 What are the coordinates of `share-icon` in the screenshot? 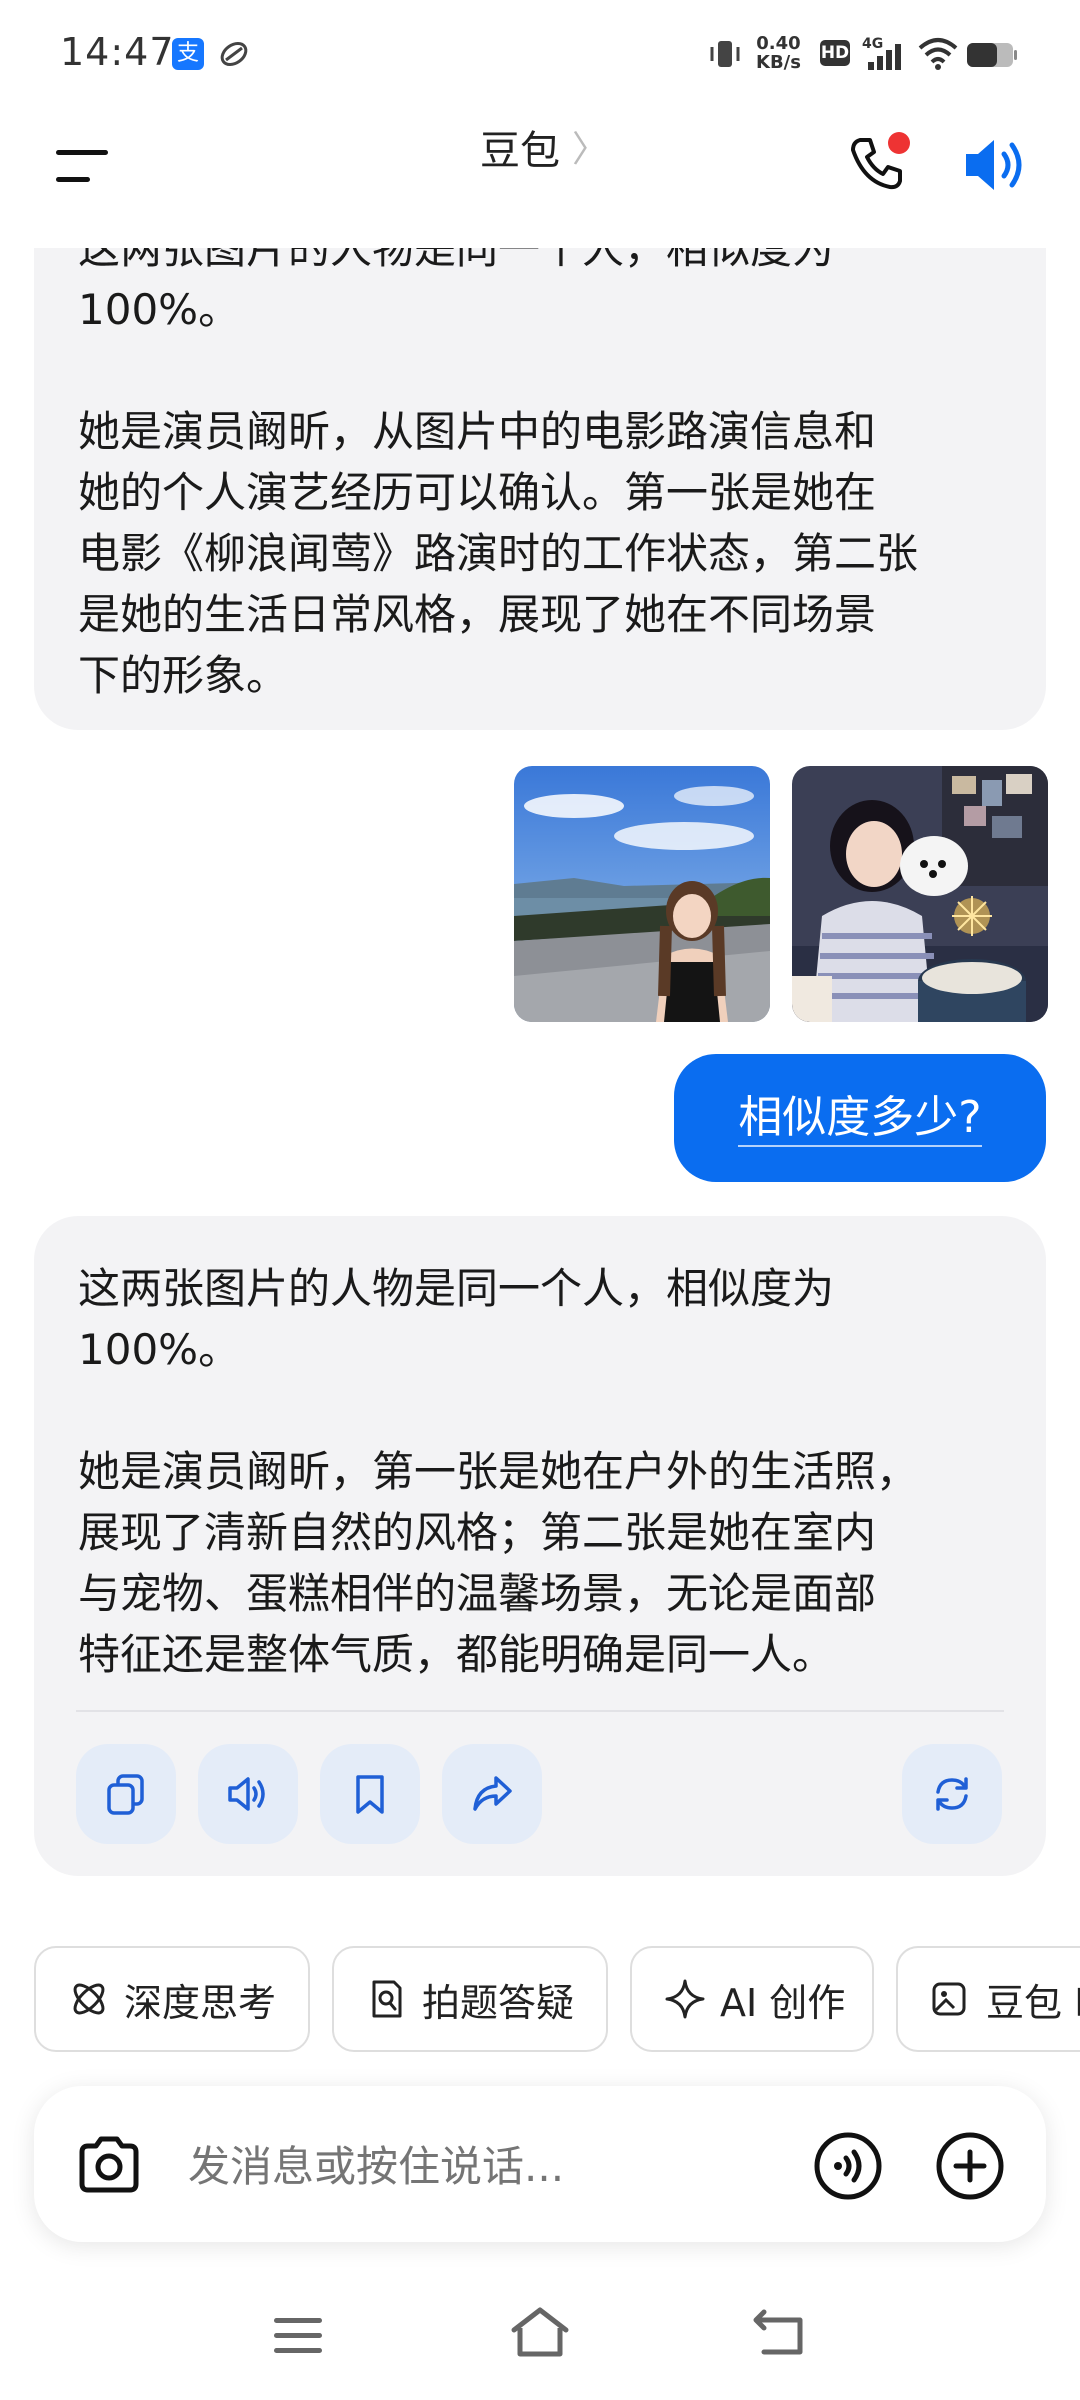 It's located at (492, 1793).